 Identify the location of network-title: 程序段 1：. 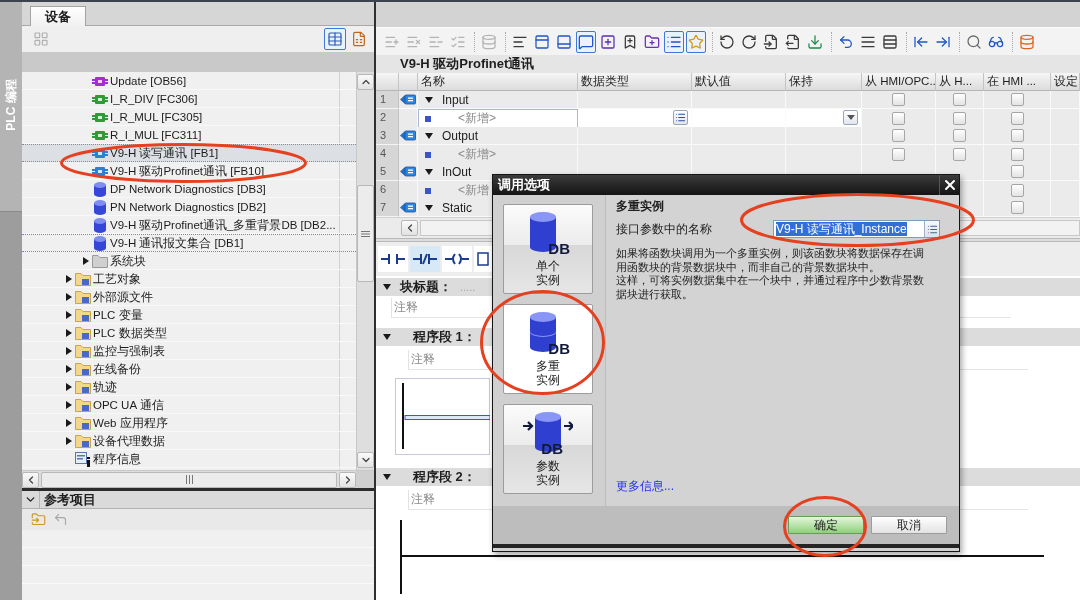
(444, 337).